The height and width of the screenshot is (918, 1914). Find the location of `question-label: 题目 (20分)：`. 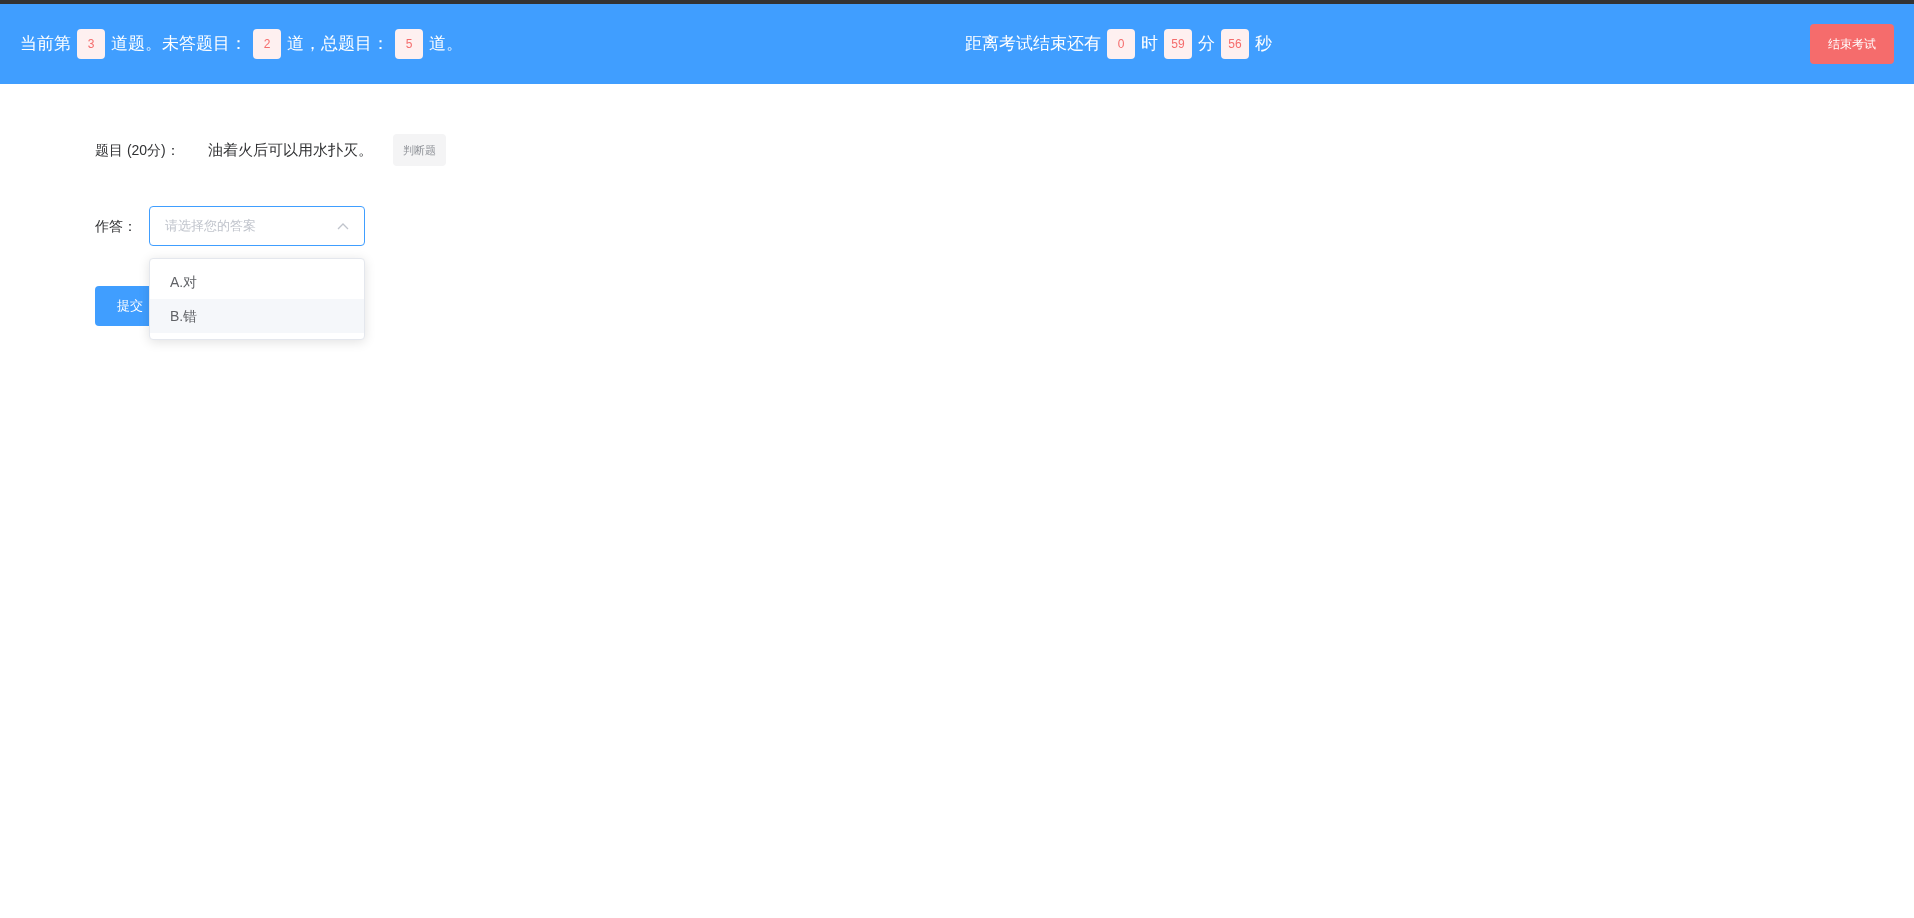

question-label: 题目 (20分)： is located at coordinates (138, 150).